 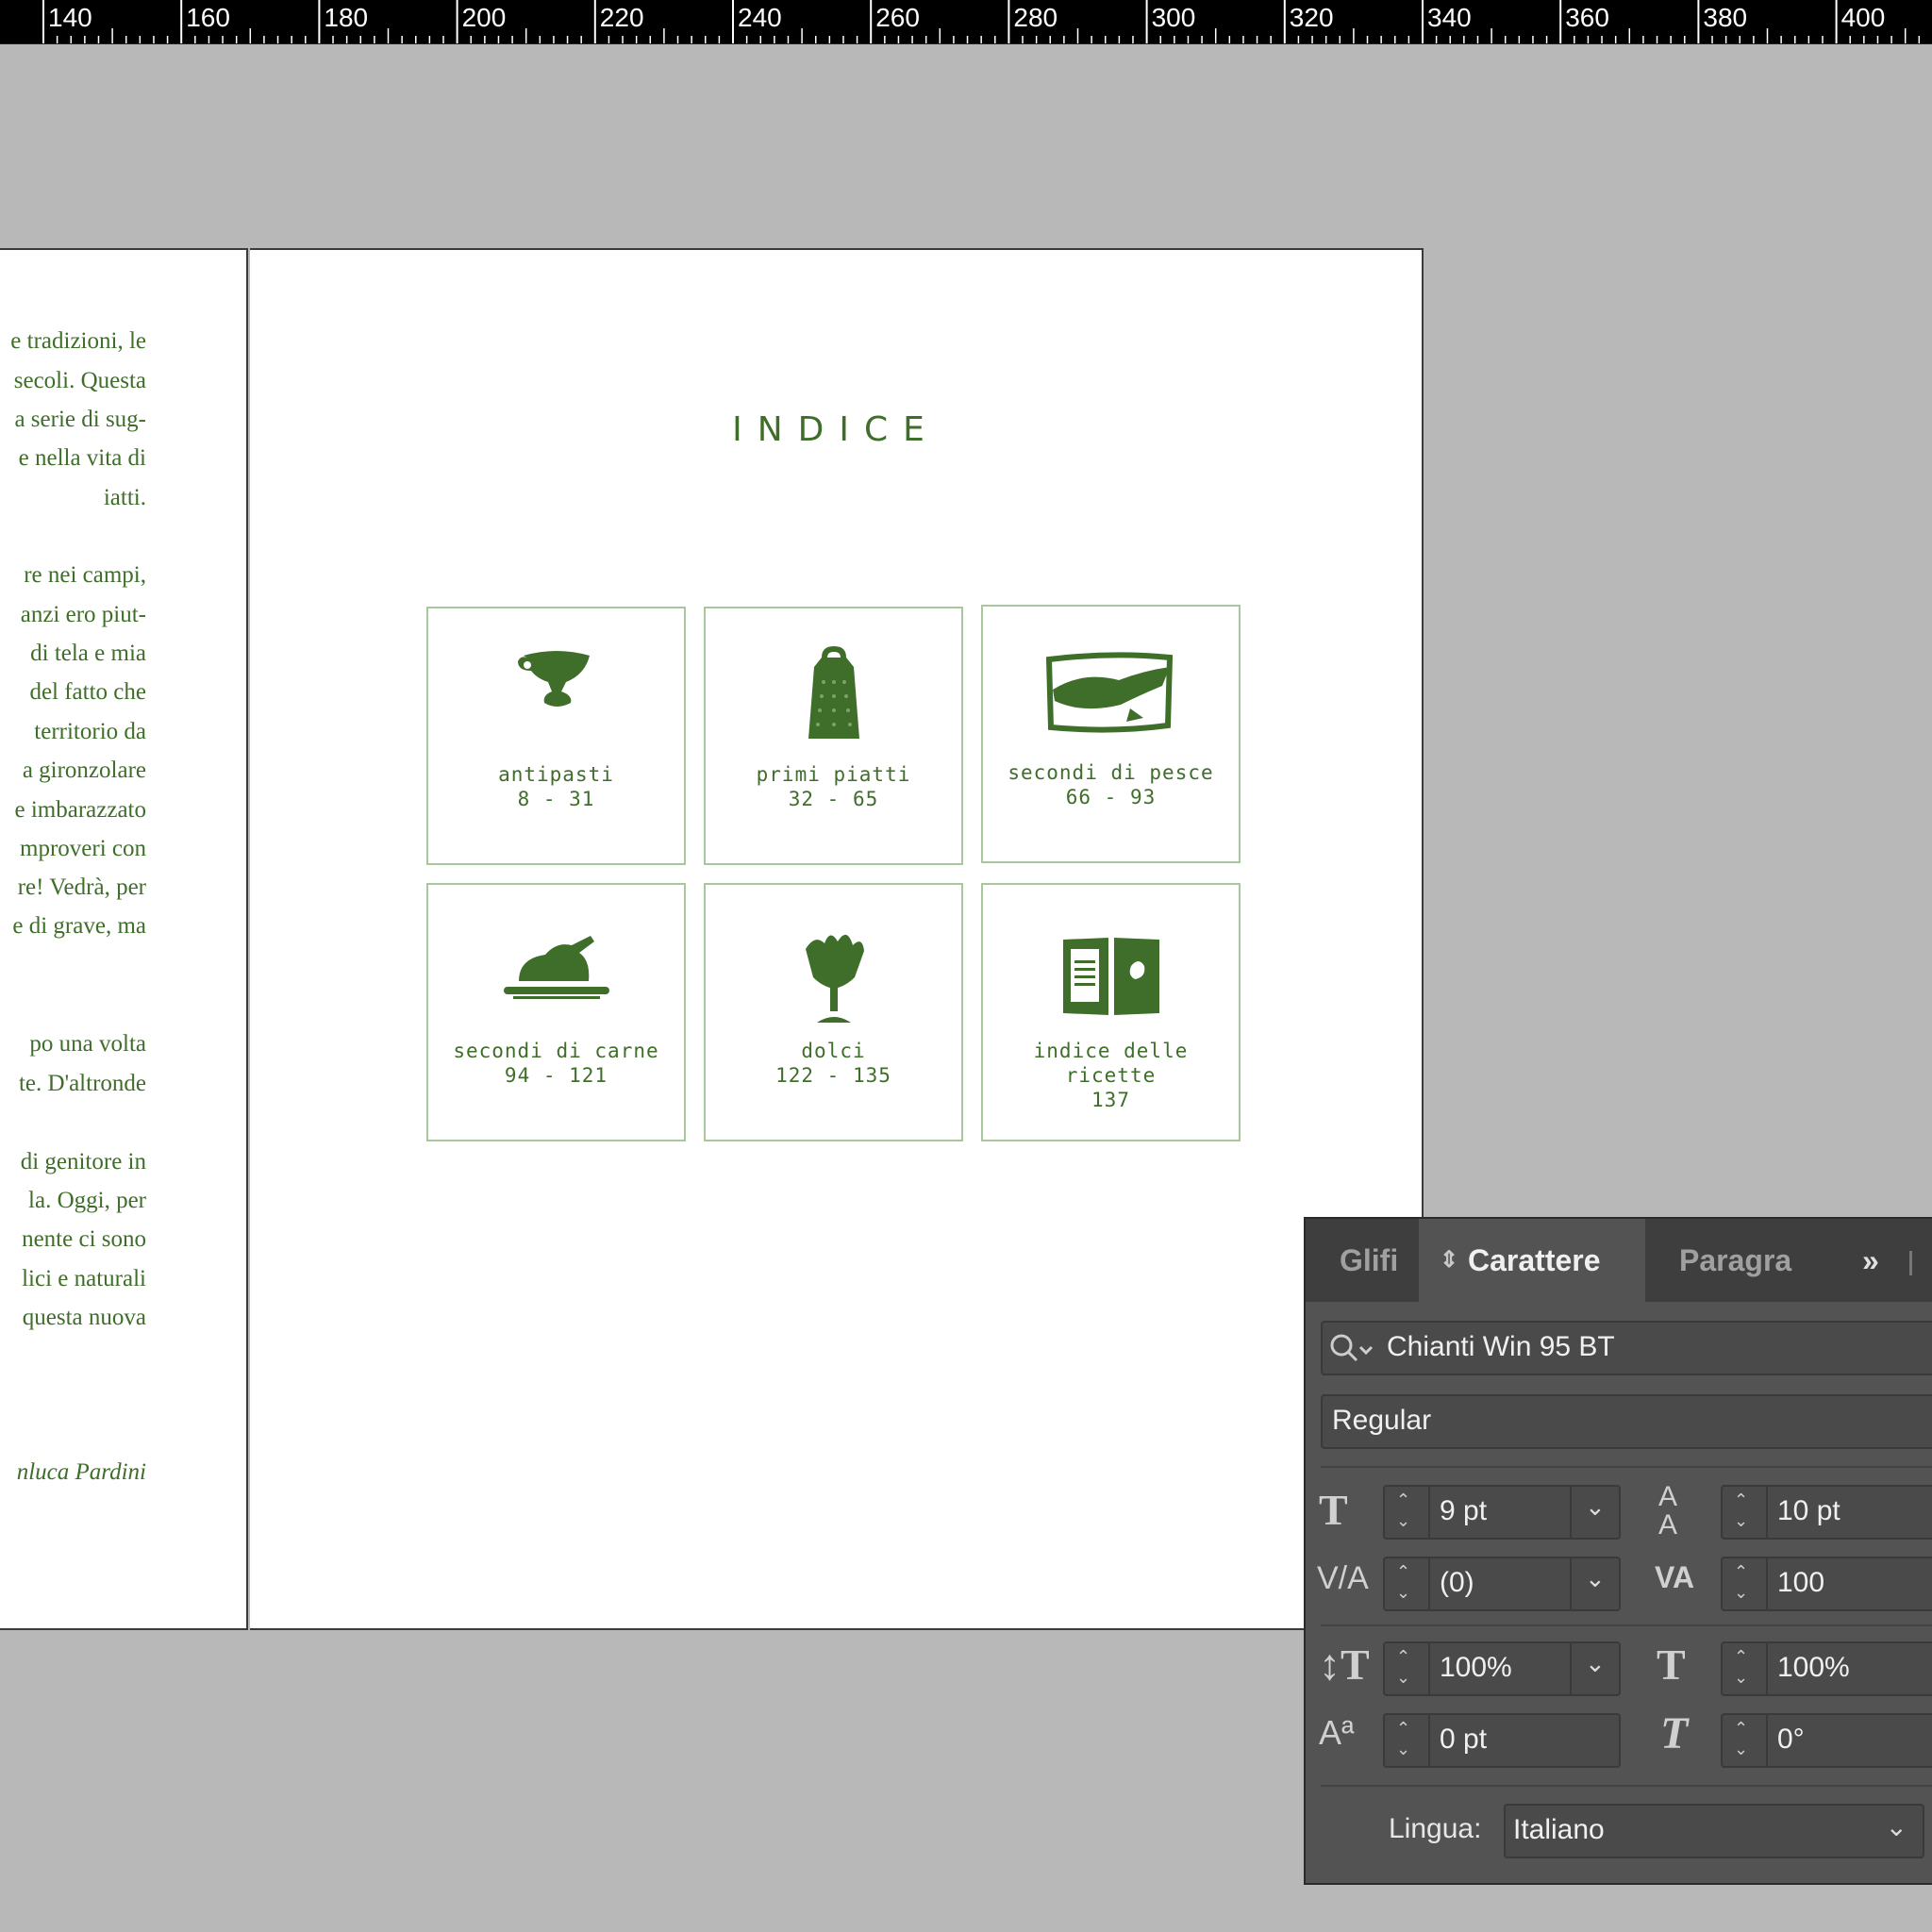 I want to click on text-line: e imbarazzato, so click(x=81, y=810).